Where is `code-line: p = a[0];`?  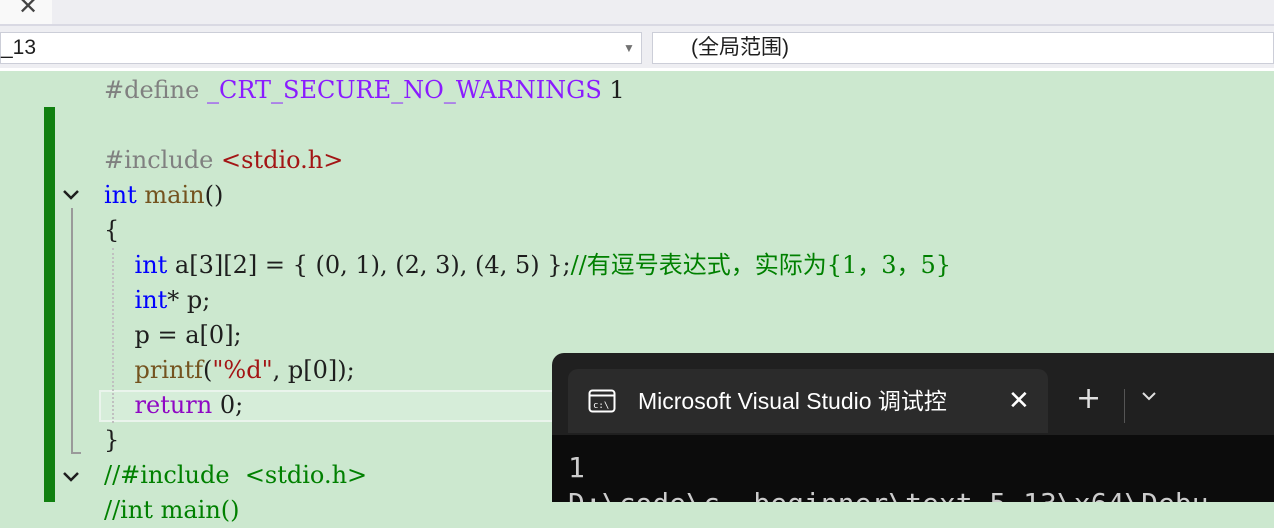 code-line: p = a[0]; is located at coordinates (173, 335).